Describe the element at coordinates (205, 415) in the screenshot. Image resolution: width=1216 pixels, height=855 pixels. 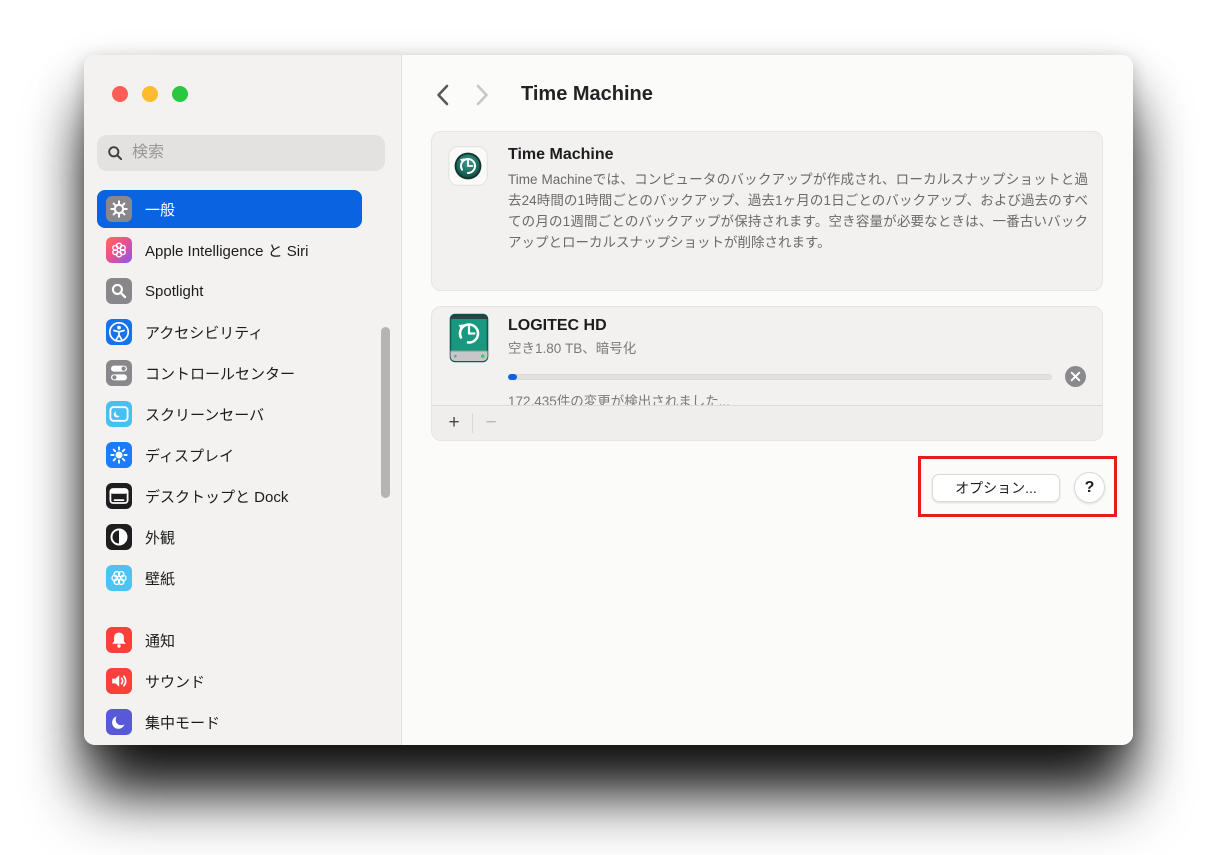
I see `sidebar-item-label: スクリーンセーバ` at that location.